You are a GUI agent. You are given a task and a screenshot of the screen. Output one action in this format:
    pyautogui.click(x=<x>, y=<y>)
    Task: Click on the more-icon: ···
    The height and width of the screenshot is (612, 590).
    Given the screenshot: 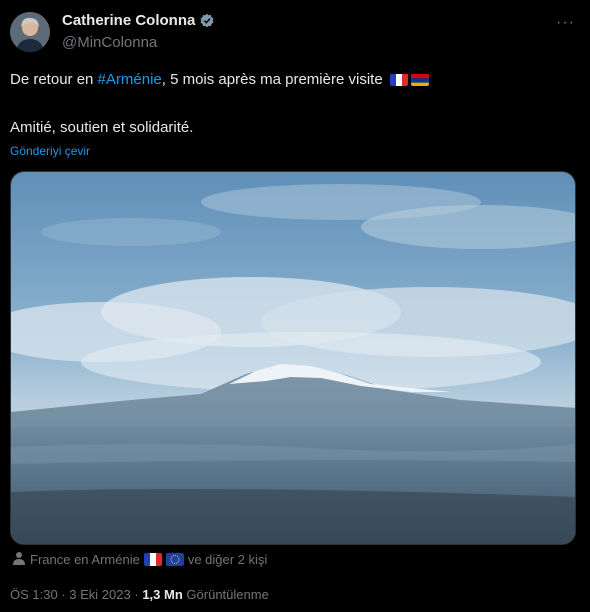 What is the action you would take?
    pyautogui.click(x=565, y=23)
    